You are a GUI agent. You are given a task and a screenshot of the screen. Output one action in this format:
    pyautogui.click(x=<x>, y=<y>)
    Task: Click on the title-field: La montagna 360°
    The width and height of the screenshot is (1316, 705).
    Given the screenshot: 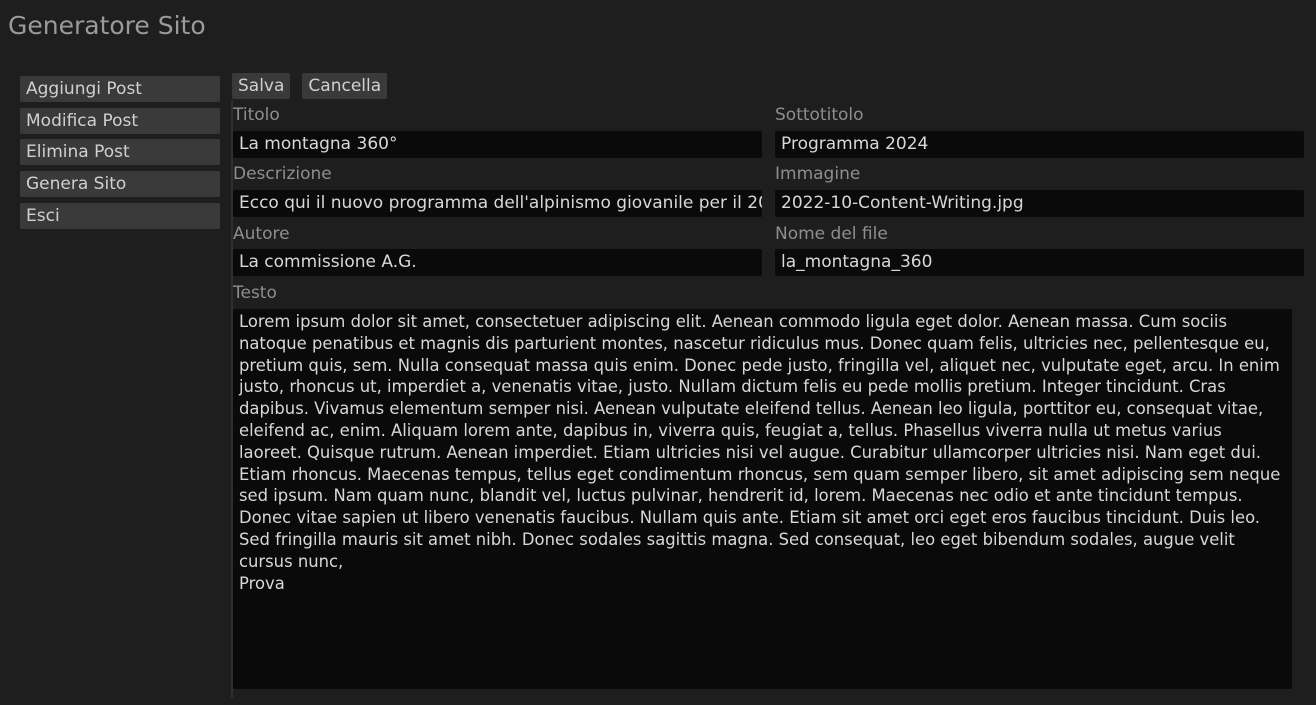 What is the action you would take?
    pyautogui.click(x=497, y=144)
    